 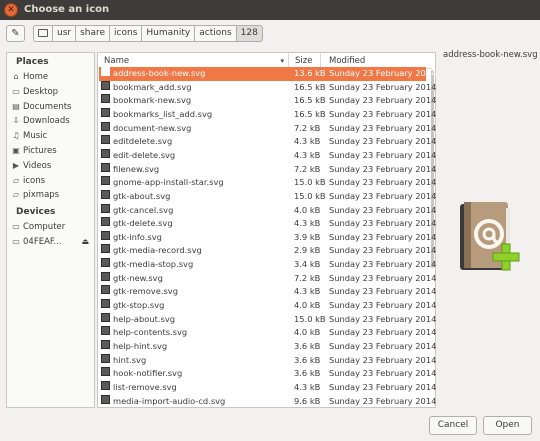 I want to click on close-button: ✕, so click(x=11, y=10).